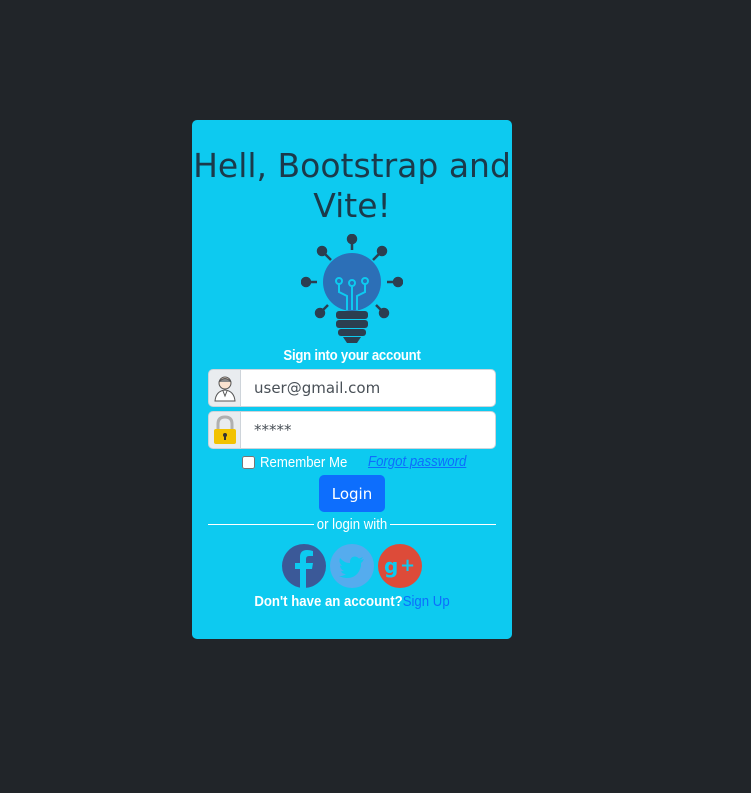 Image resolution: width=751 pixels, height=793 pixels. Describe the element at coordinates (328, 601) in the screenshot. I see `signup-question: Don't have an account?` at that location.